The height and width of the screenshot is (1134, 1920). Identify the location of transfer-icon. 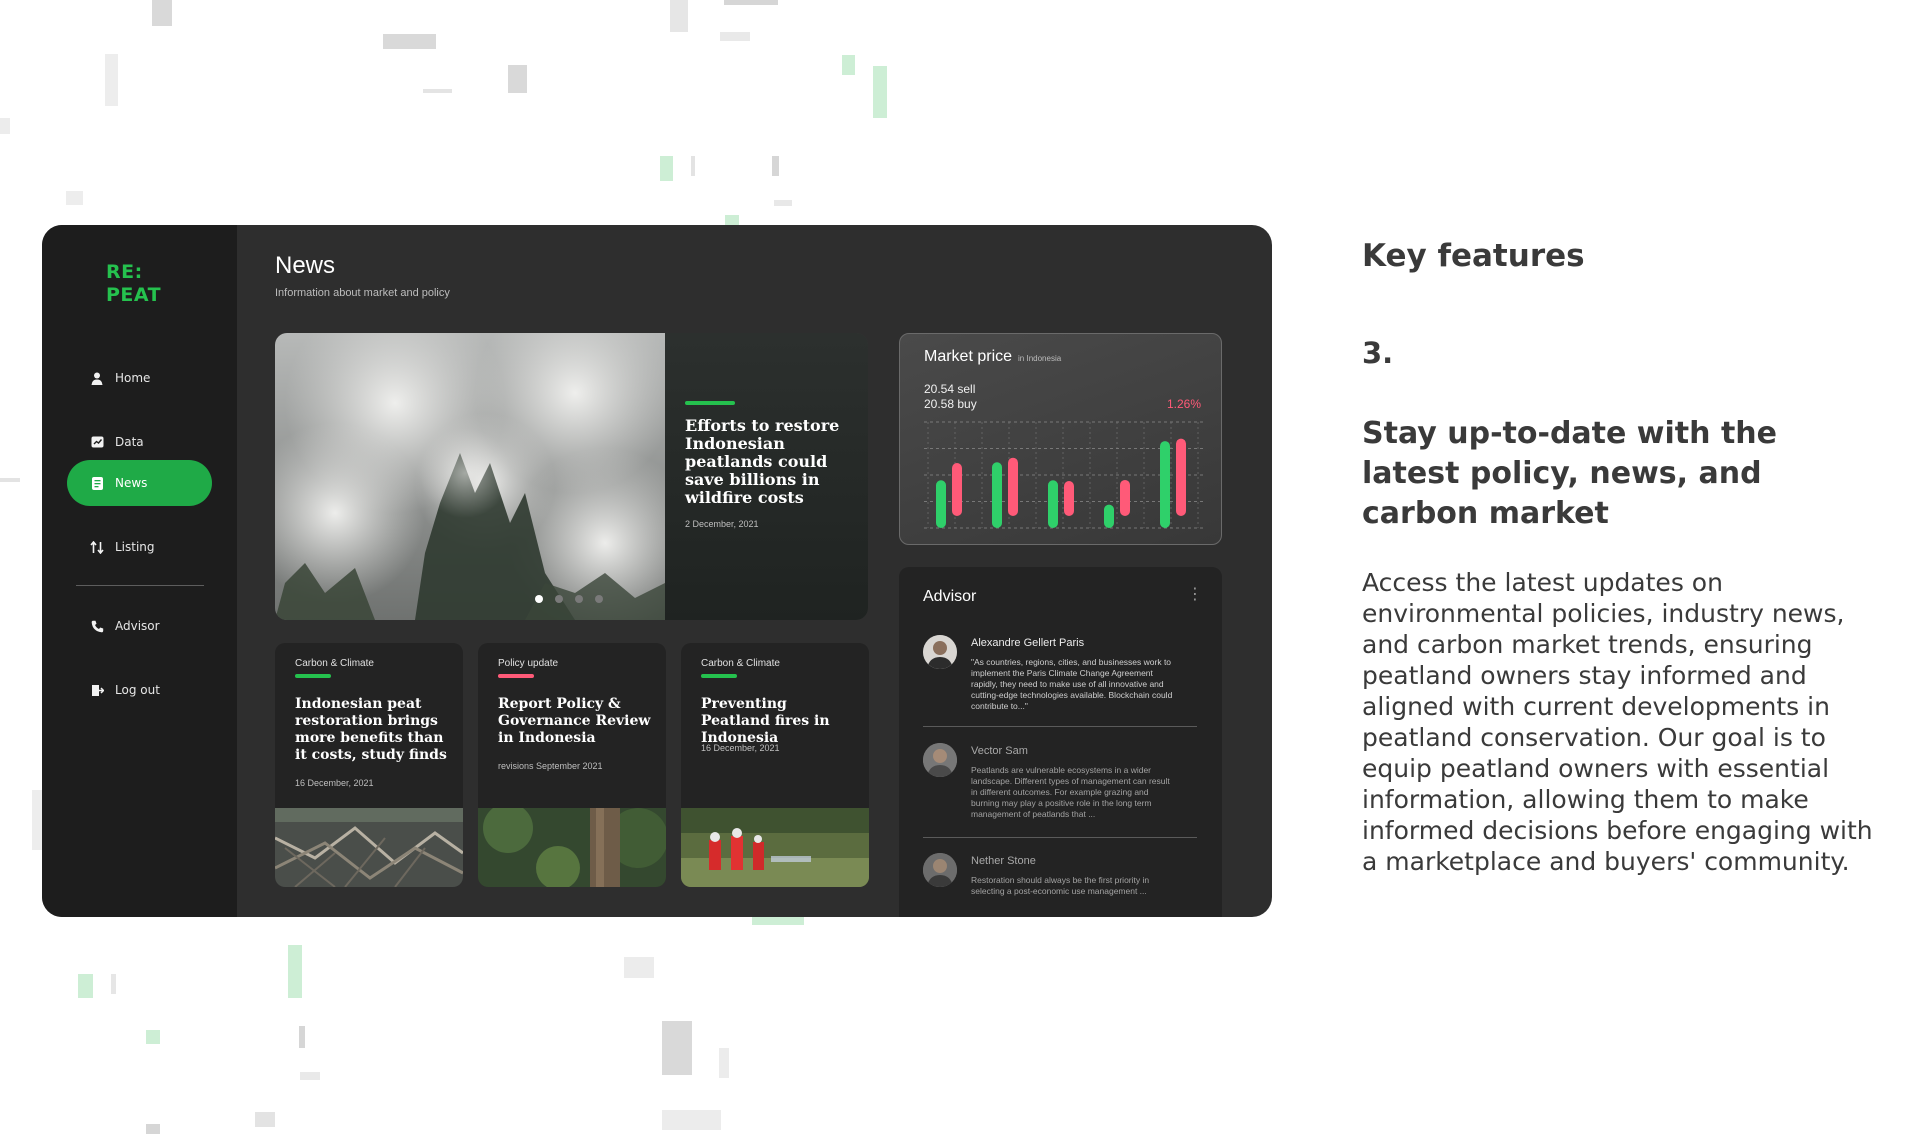
(97, 547).